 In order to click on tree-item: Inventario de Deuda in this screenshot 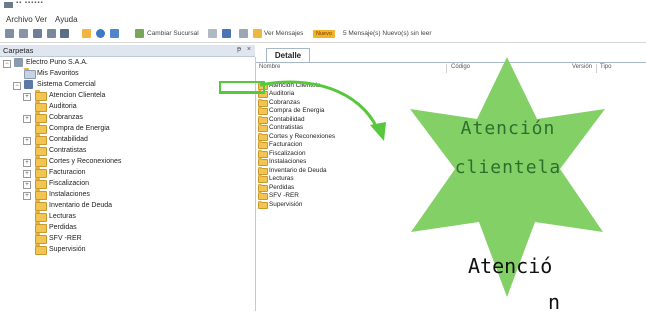, I will do `click(102, 205)`.